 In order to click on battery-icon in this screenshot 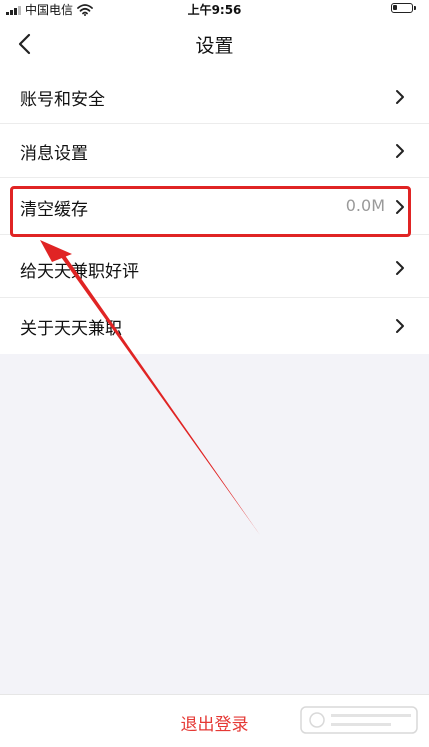, I will do `click(403, 8)`.